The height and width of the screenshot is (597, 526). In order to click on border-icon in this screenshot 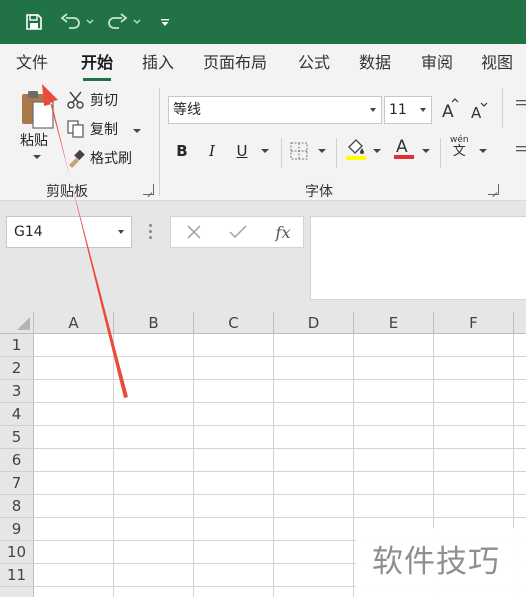, I will do `click(299, 151)`.